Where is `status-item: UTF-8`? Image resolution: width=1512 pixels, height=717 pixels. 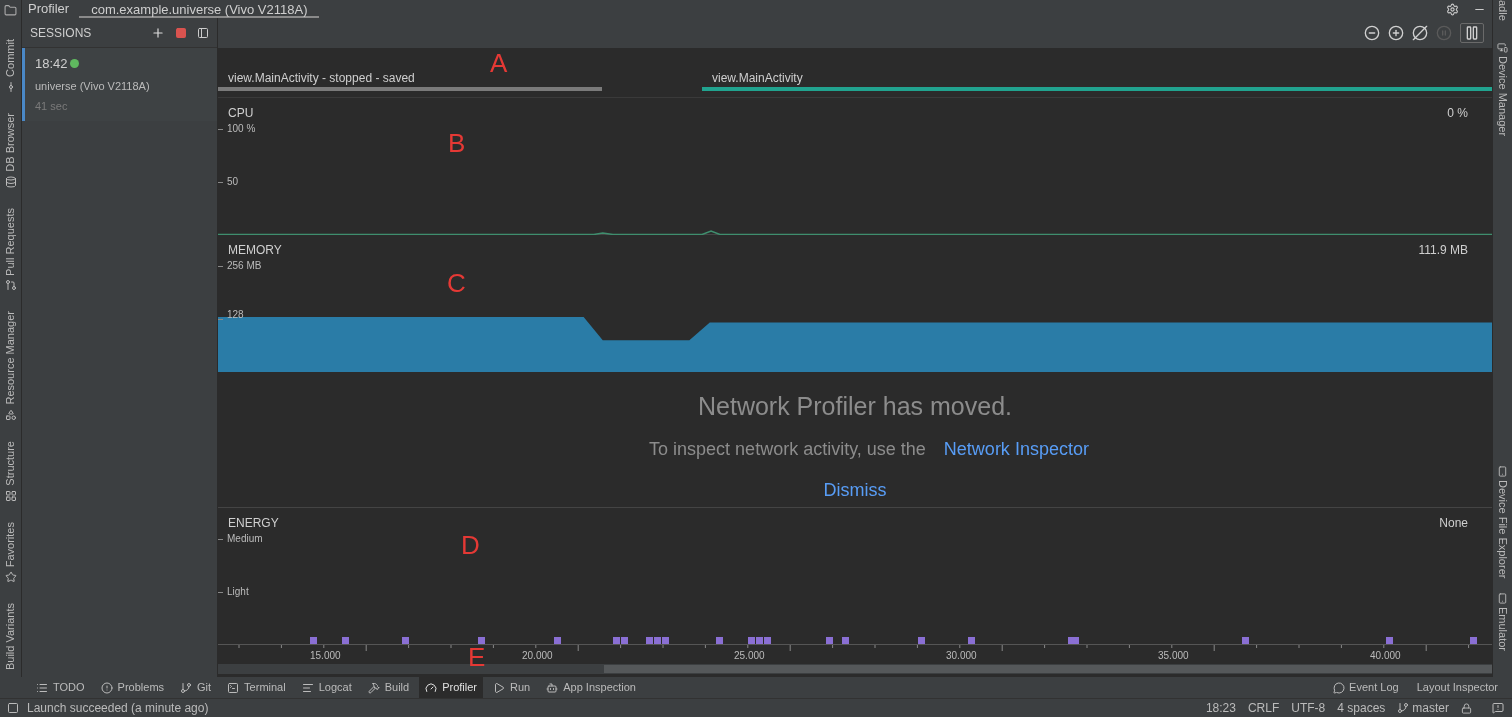
status-item: UTF-8 is located at coordinates (1308, 708).